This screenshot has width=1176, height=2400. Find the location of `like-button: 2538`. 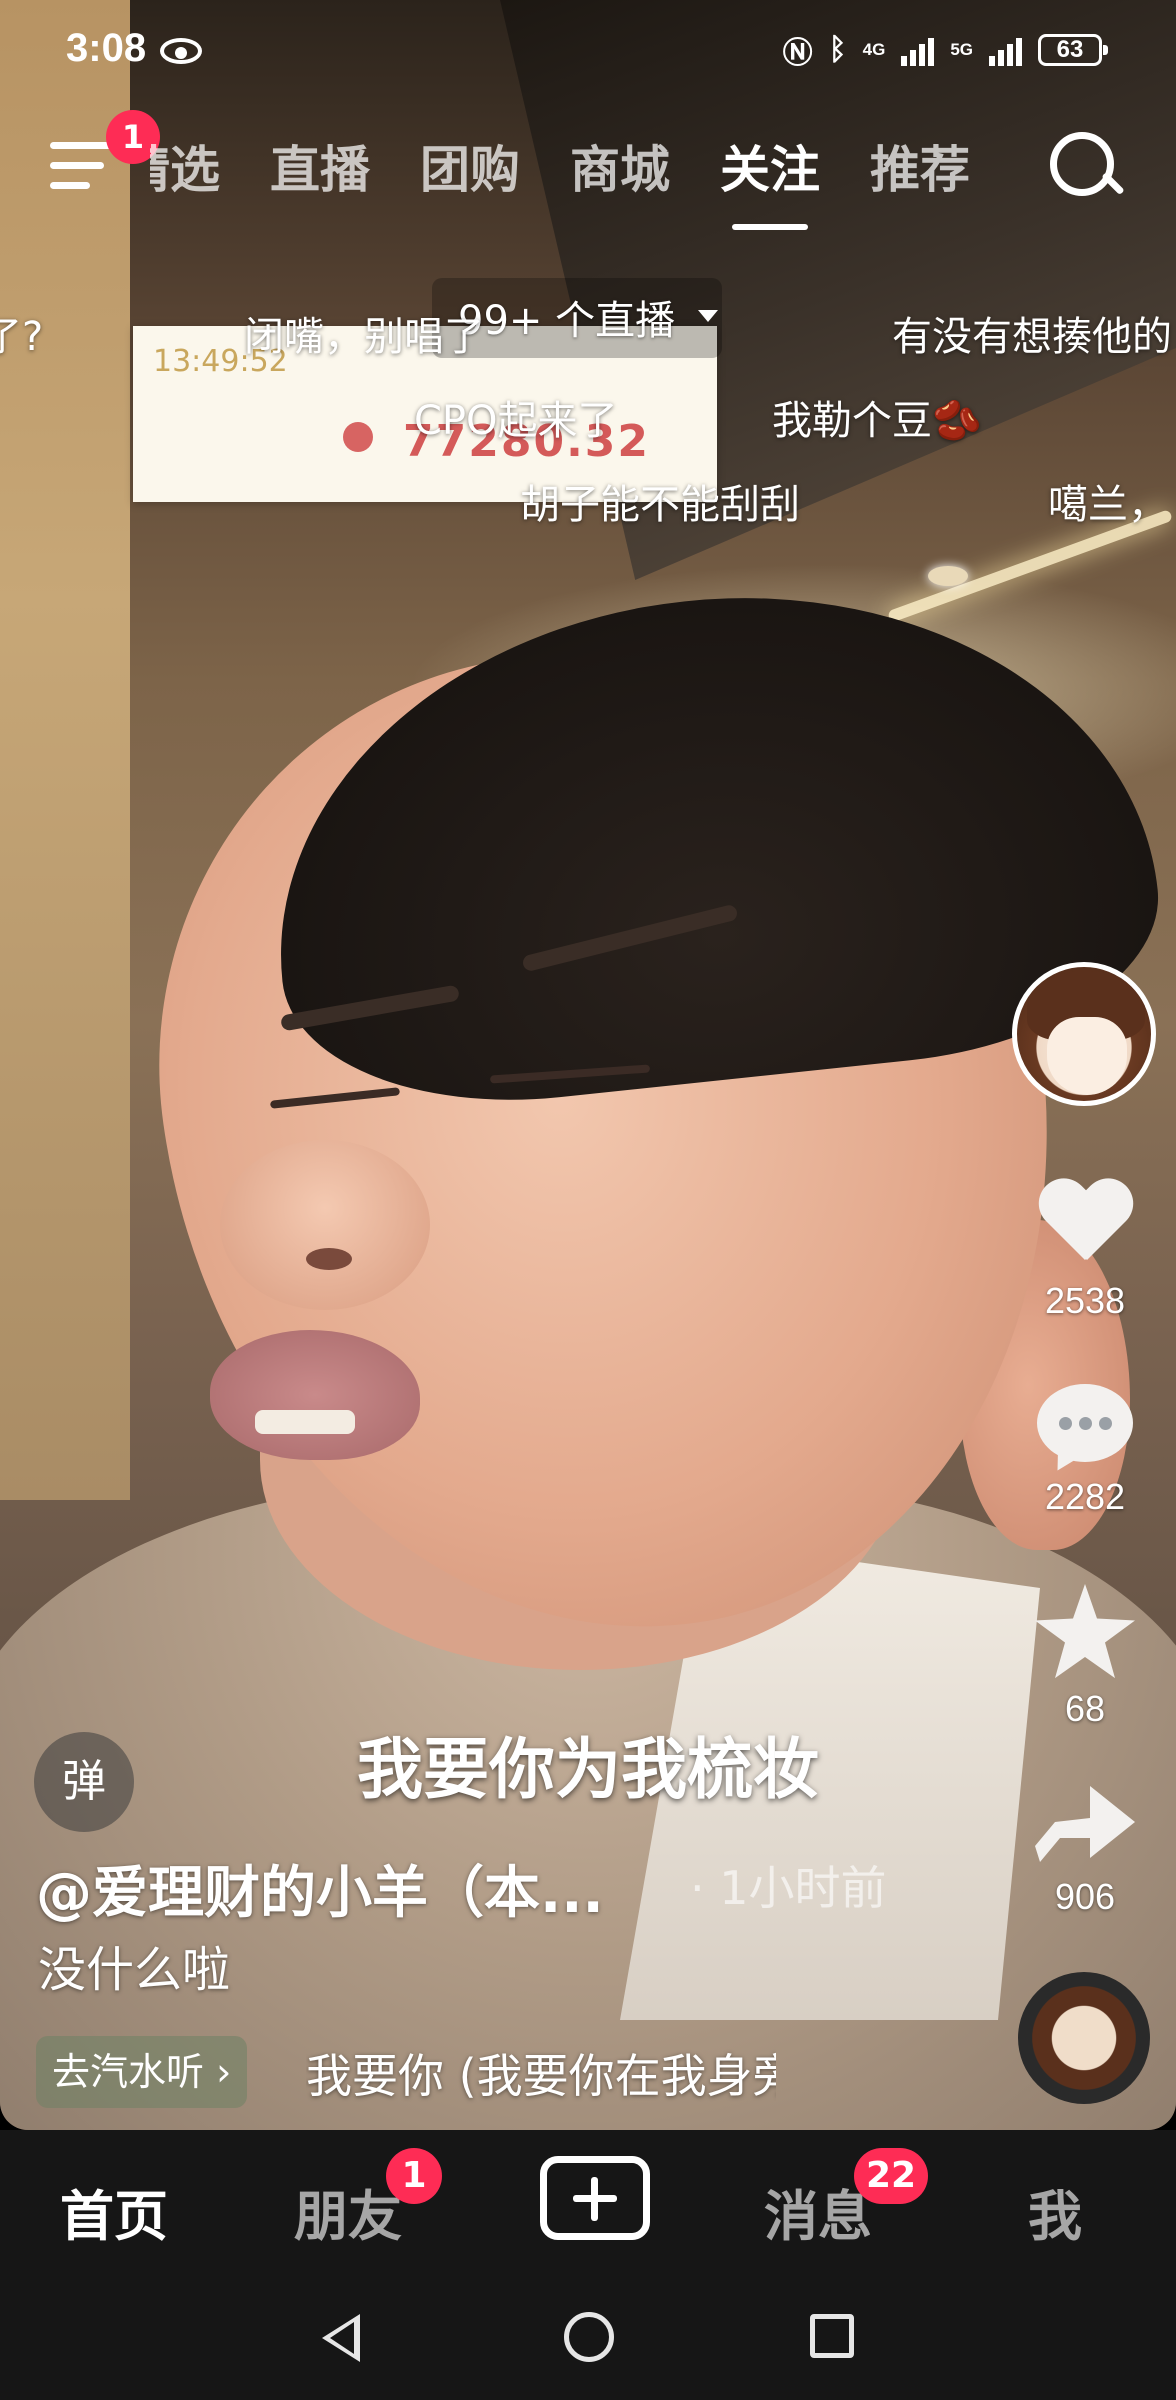

like-button: 2538 is located at coordinates (1085, 1251).